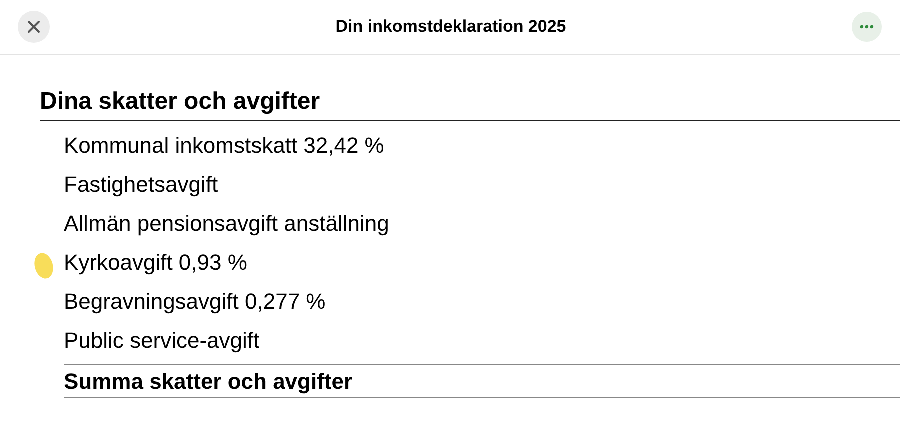  Describe the element at coordinates (227, 224) in the screenshot. I see `tax-item: Allmän pensionsavgift anställning` at that location.